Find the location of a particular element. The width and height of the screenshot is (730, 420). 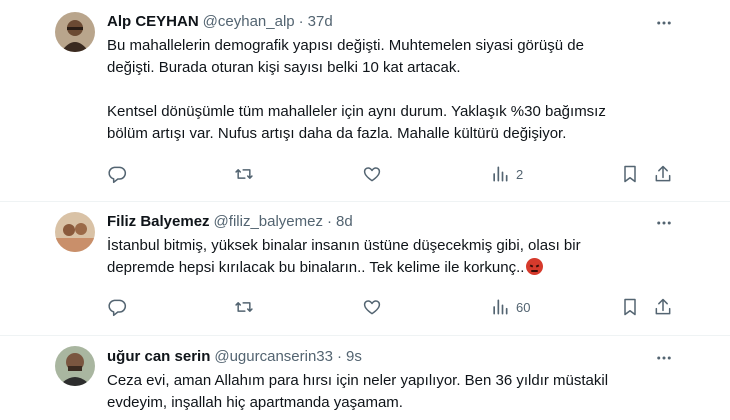

timestamp: 9s is located at coordinates (354, 356).